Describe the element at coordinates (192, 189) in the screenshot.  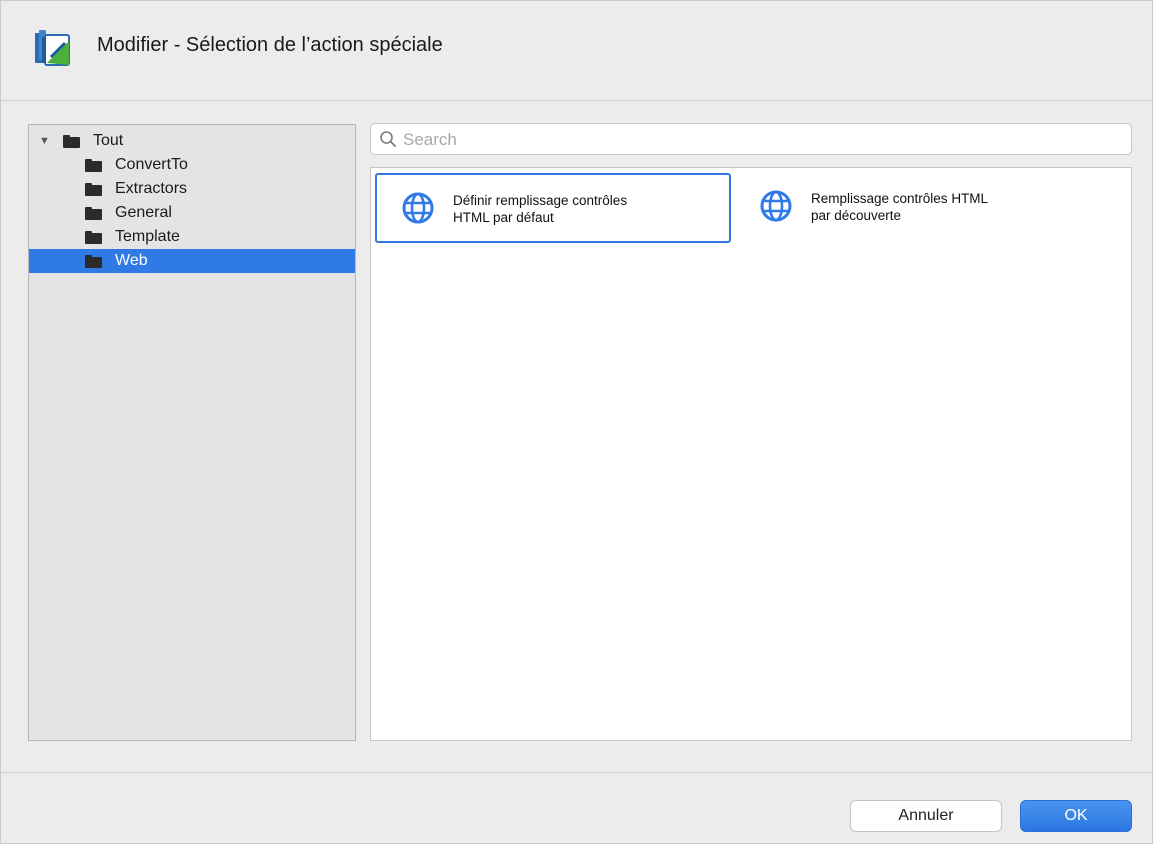
I see `tree-item-extractors: Extractors` at that location.